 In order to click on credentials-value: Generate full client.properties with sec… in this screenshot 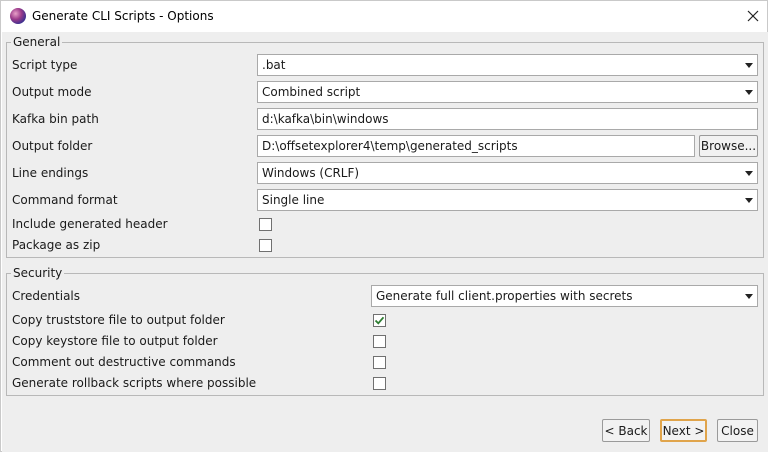, I will do `click(504, 296)`.